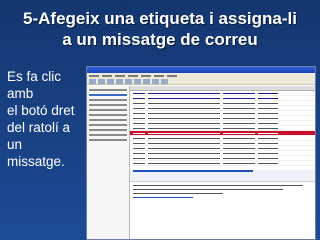  I want to click on toolbar, so click(201, 81).